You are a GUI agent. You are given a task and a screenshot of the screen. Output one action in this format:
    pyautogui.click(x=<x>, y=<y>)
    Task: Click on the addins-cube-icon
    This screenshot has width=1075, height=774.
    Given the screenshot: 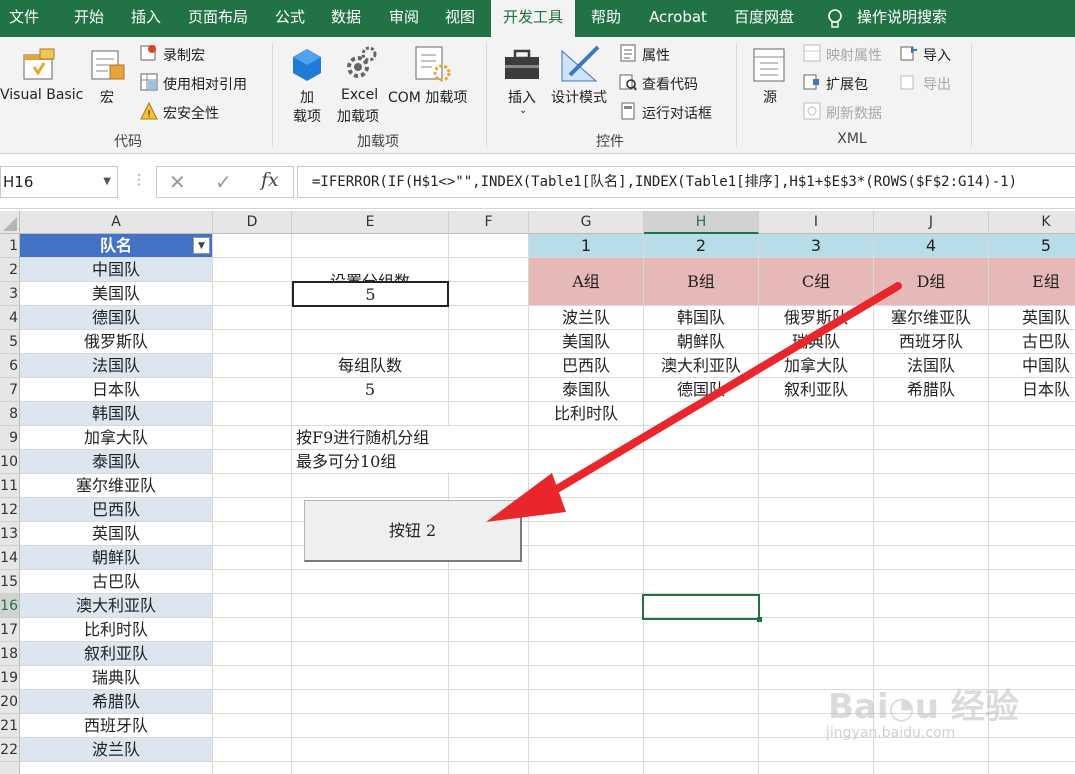 What is the action you would take?
    pyautogui.click(x=307, y=67)
    